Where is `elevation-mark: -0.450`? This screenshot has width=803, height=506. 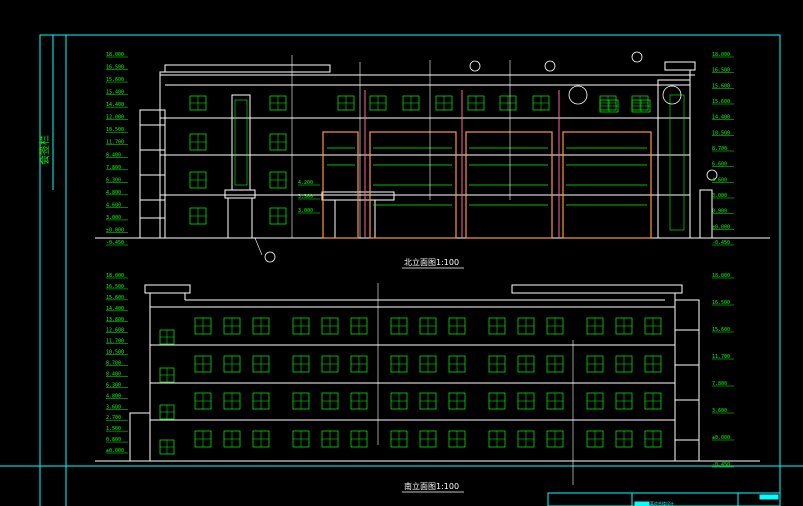 elevation-mark: -0.450 is located at coordinates (723, 465).